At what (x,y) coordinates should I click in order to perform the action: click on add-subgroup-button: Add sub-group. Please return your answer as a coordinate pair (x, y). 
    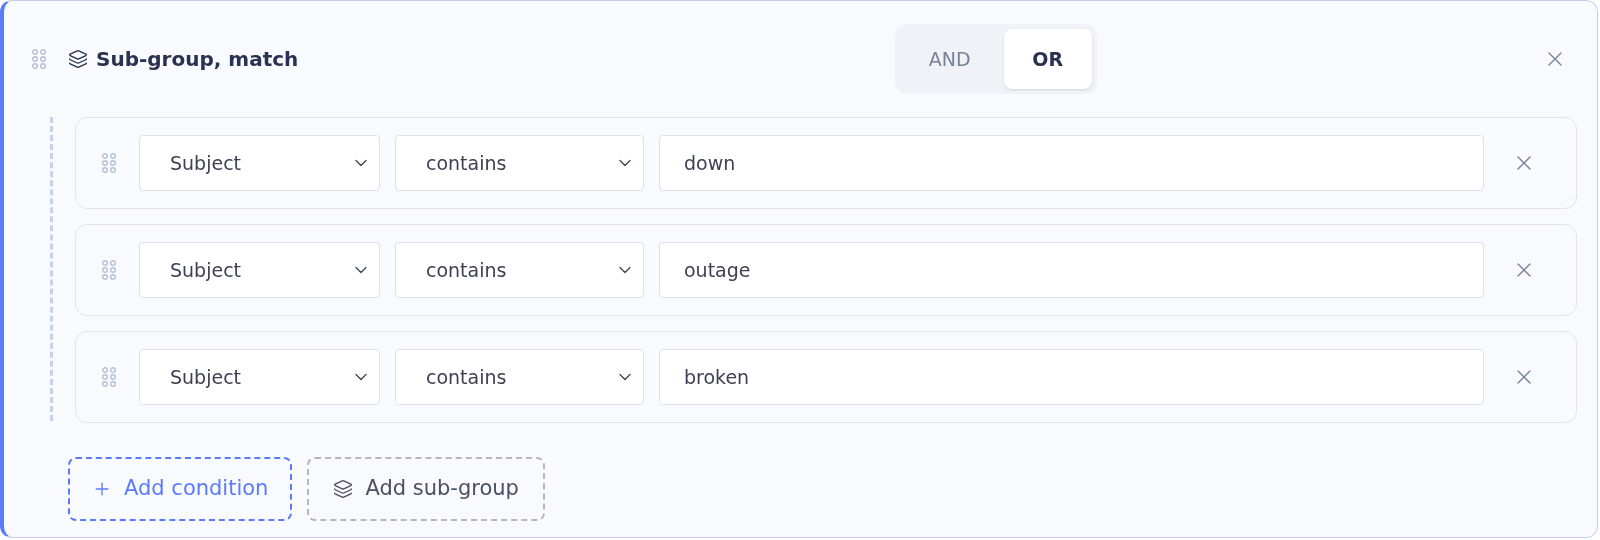
    Looking at the image, I should click on (426, 489).